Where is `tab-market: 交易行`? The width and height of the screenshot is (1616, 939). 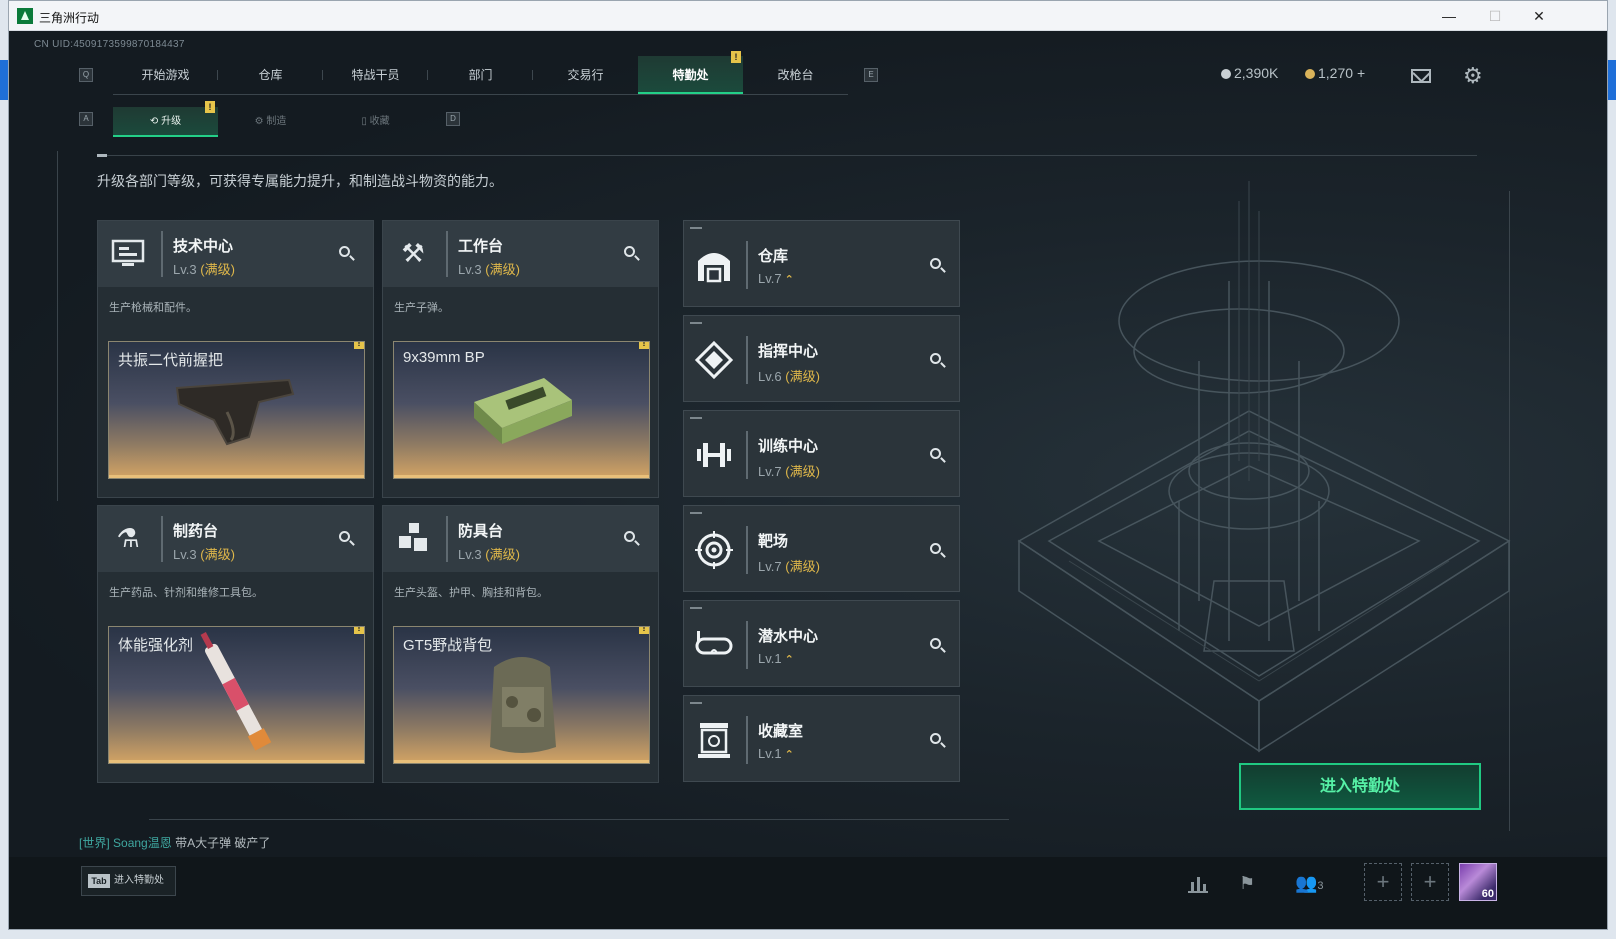 tab-market: 交易行 is located at coordinates (585, 75).